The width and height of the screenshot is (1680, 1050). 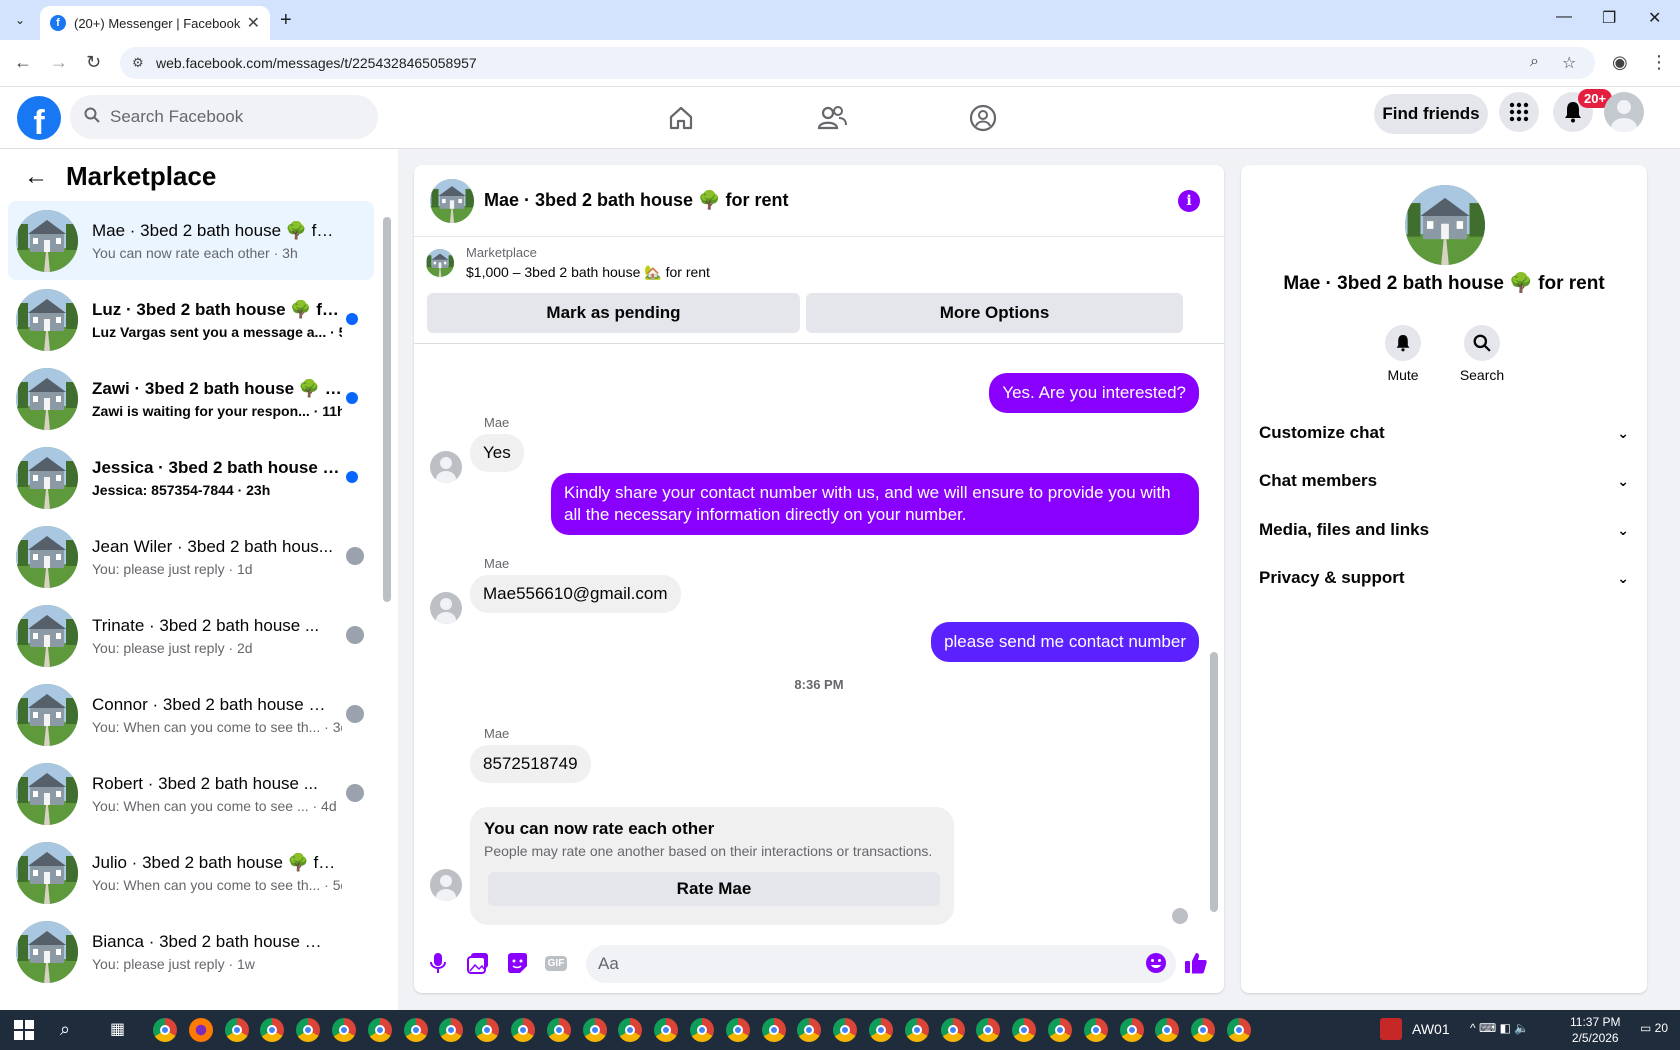 I want to click on close-tab-icon: ✕, so click(x=253, y=23).